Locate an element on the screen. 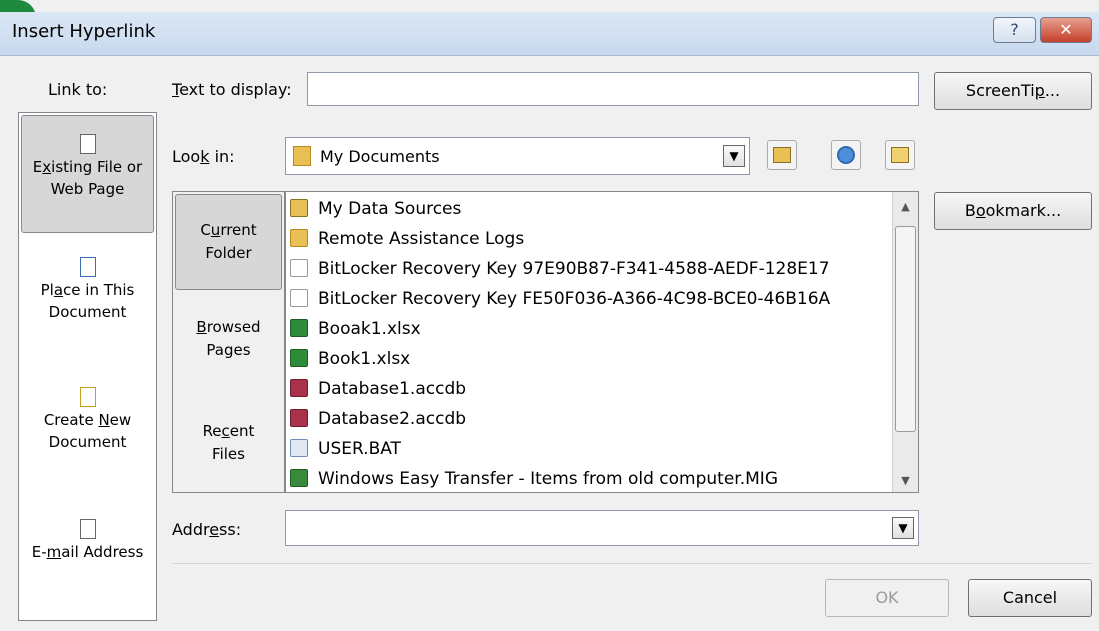 The image size is (1099, 631). address-label: Address: is located at coordinates (207, 529).